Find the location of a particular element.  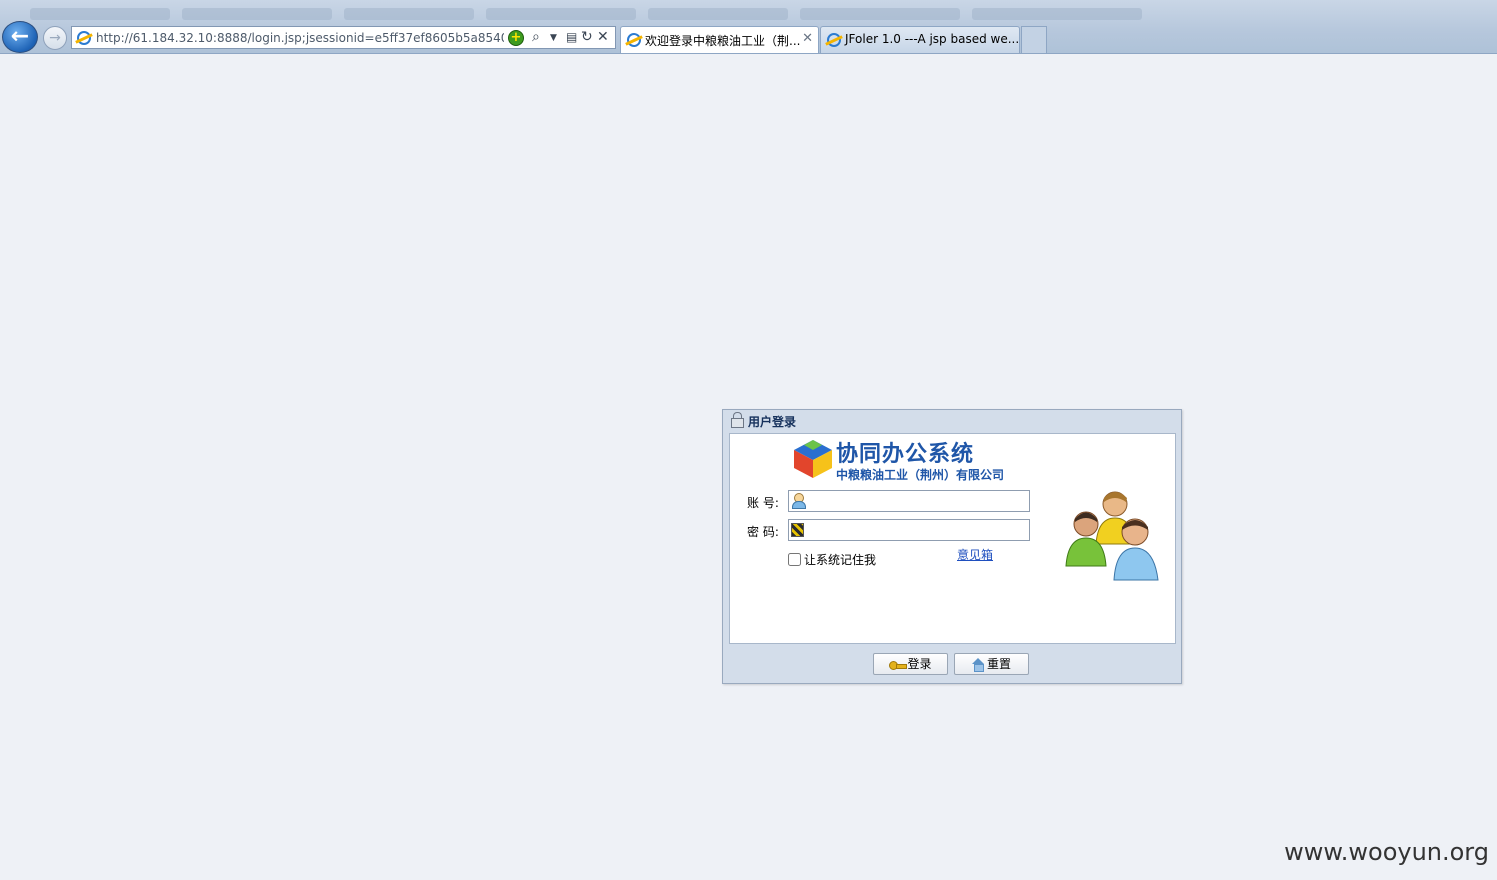

compat-page-icon: ▤ is located at coordinates (571, 37).